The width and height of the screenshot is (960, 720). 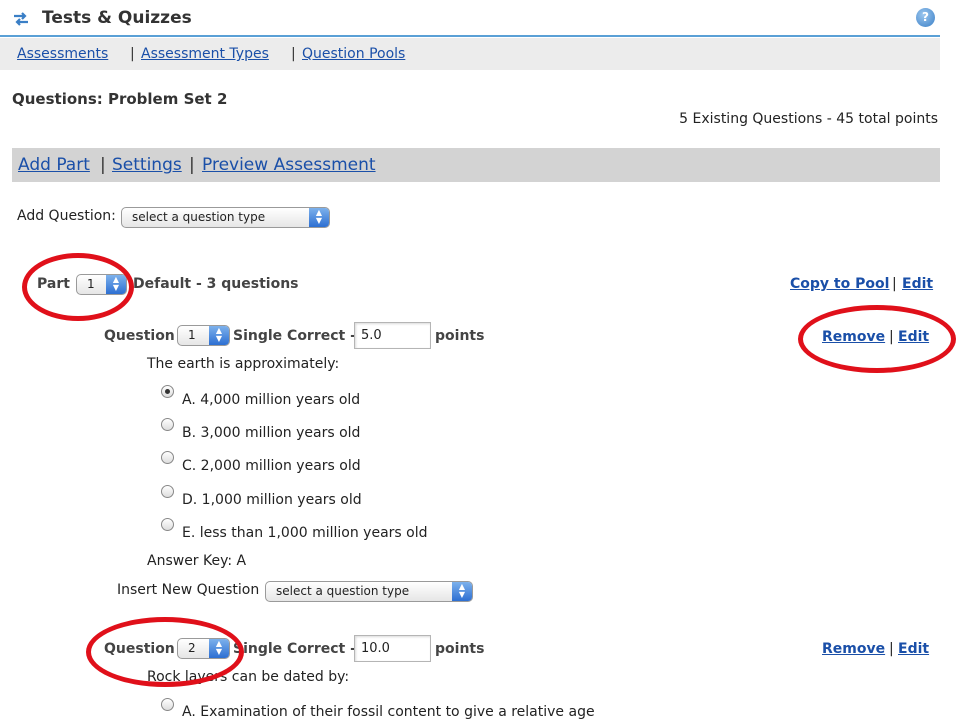 I want to click on question-1-remove-link: Remove, so click(x=853, y=337).